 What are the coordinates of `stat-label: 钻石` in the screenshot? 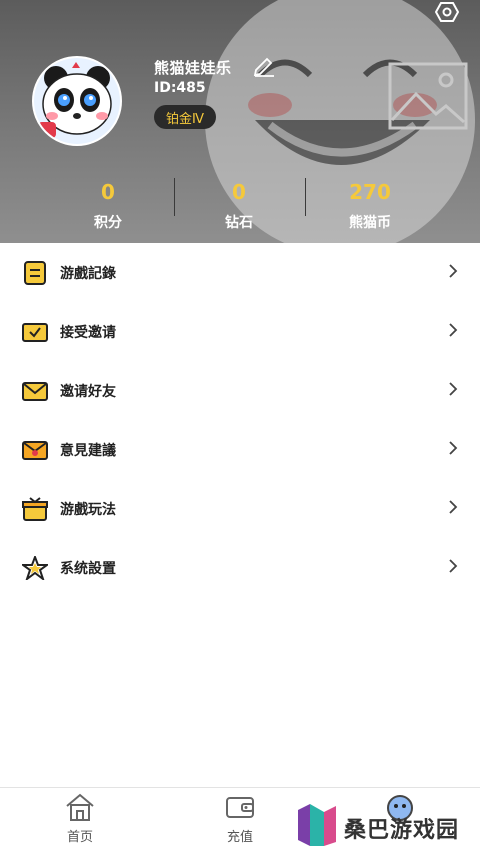 It's located at (239, 223).